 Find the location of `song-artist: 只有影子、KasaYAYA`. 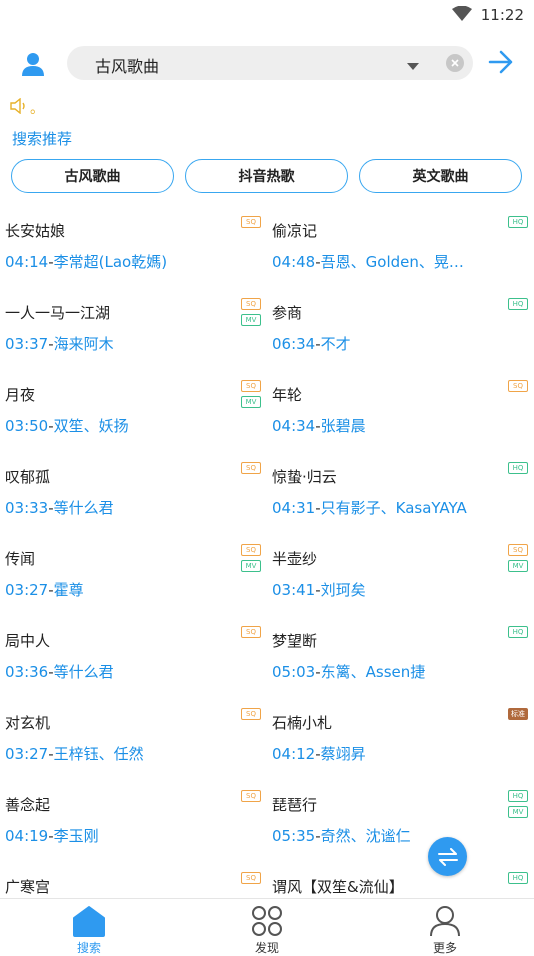

song-artist: 只有影子、KasaYAYA is located at coordinates (393, 508).